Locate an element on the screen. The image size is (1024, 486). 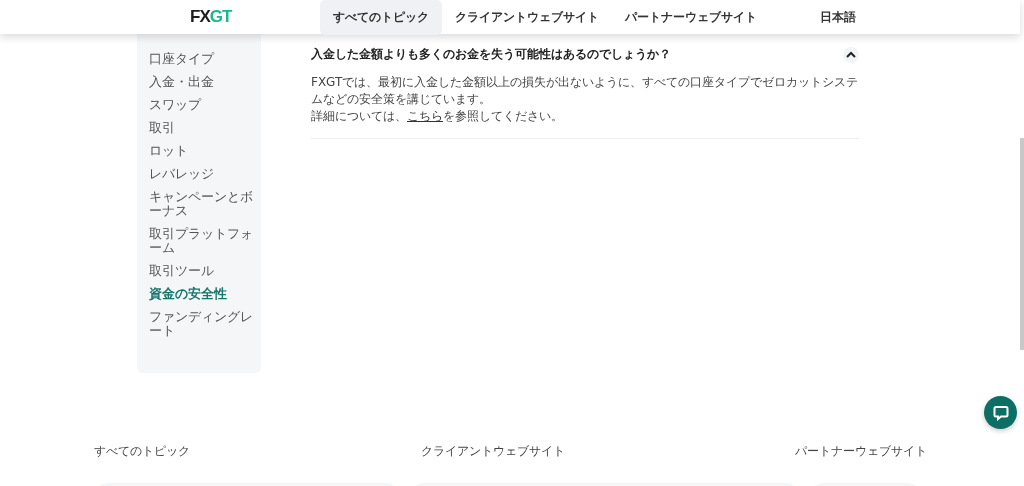
nav-tab: クライアントウェブサイト is located at coordinates (527, 17).